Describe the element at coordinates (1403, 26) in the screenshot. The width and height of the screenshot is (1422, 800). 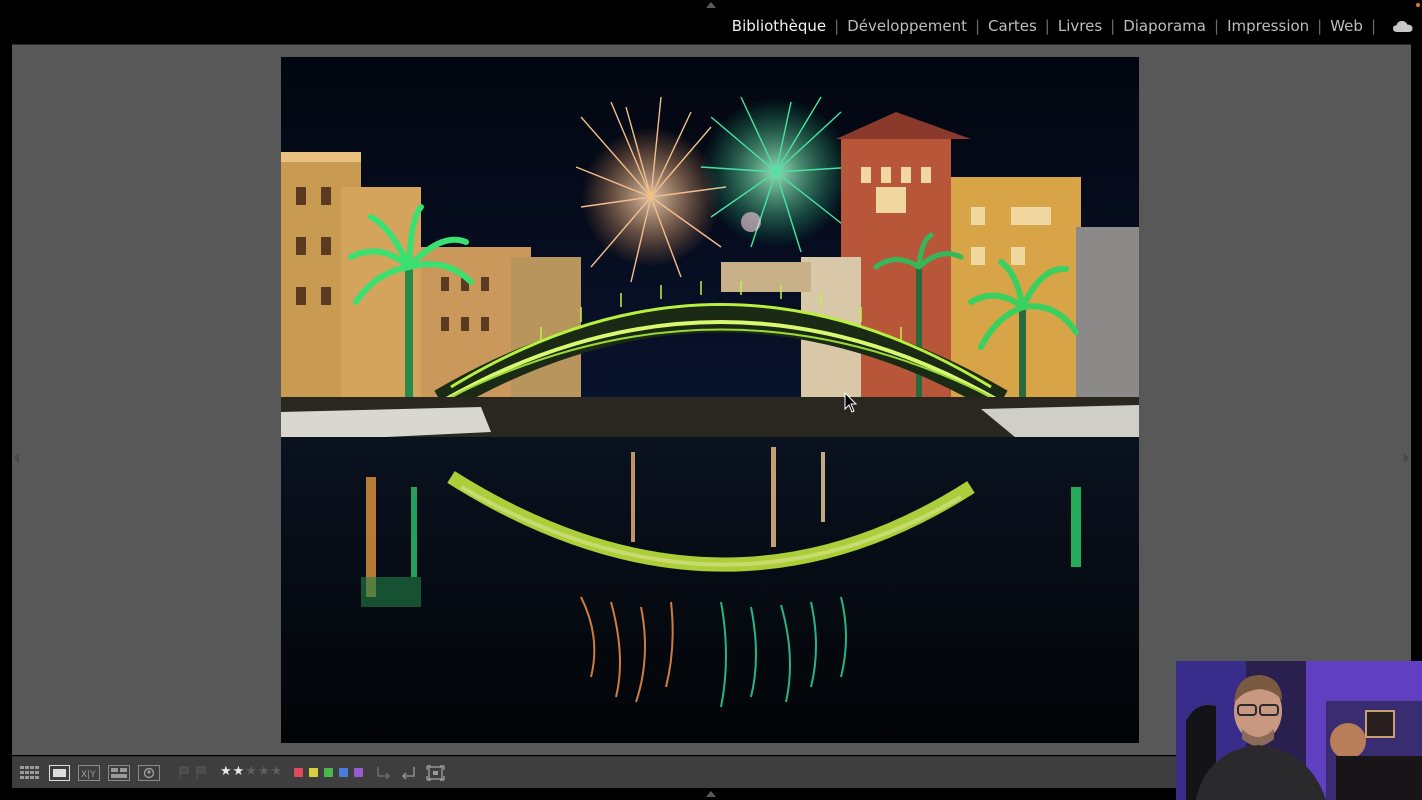
I see `cloud-icon` at that location.